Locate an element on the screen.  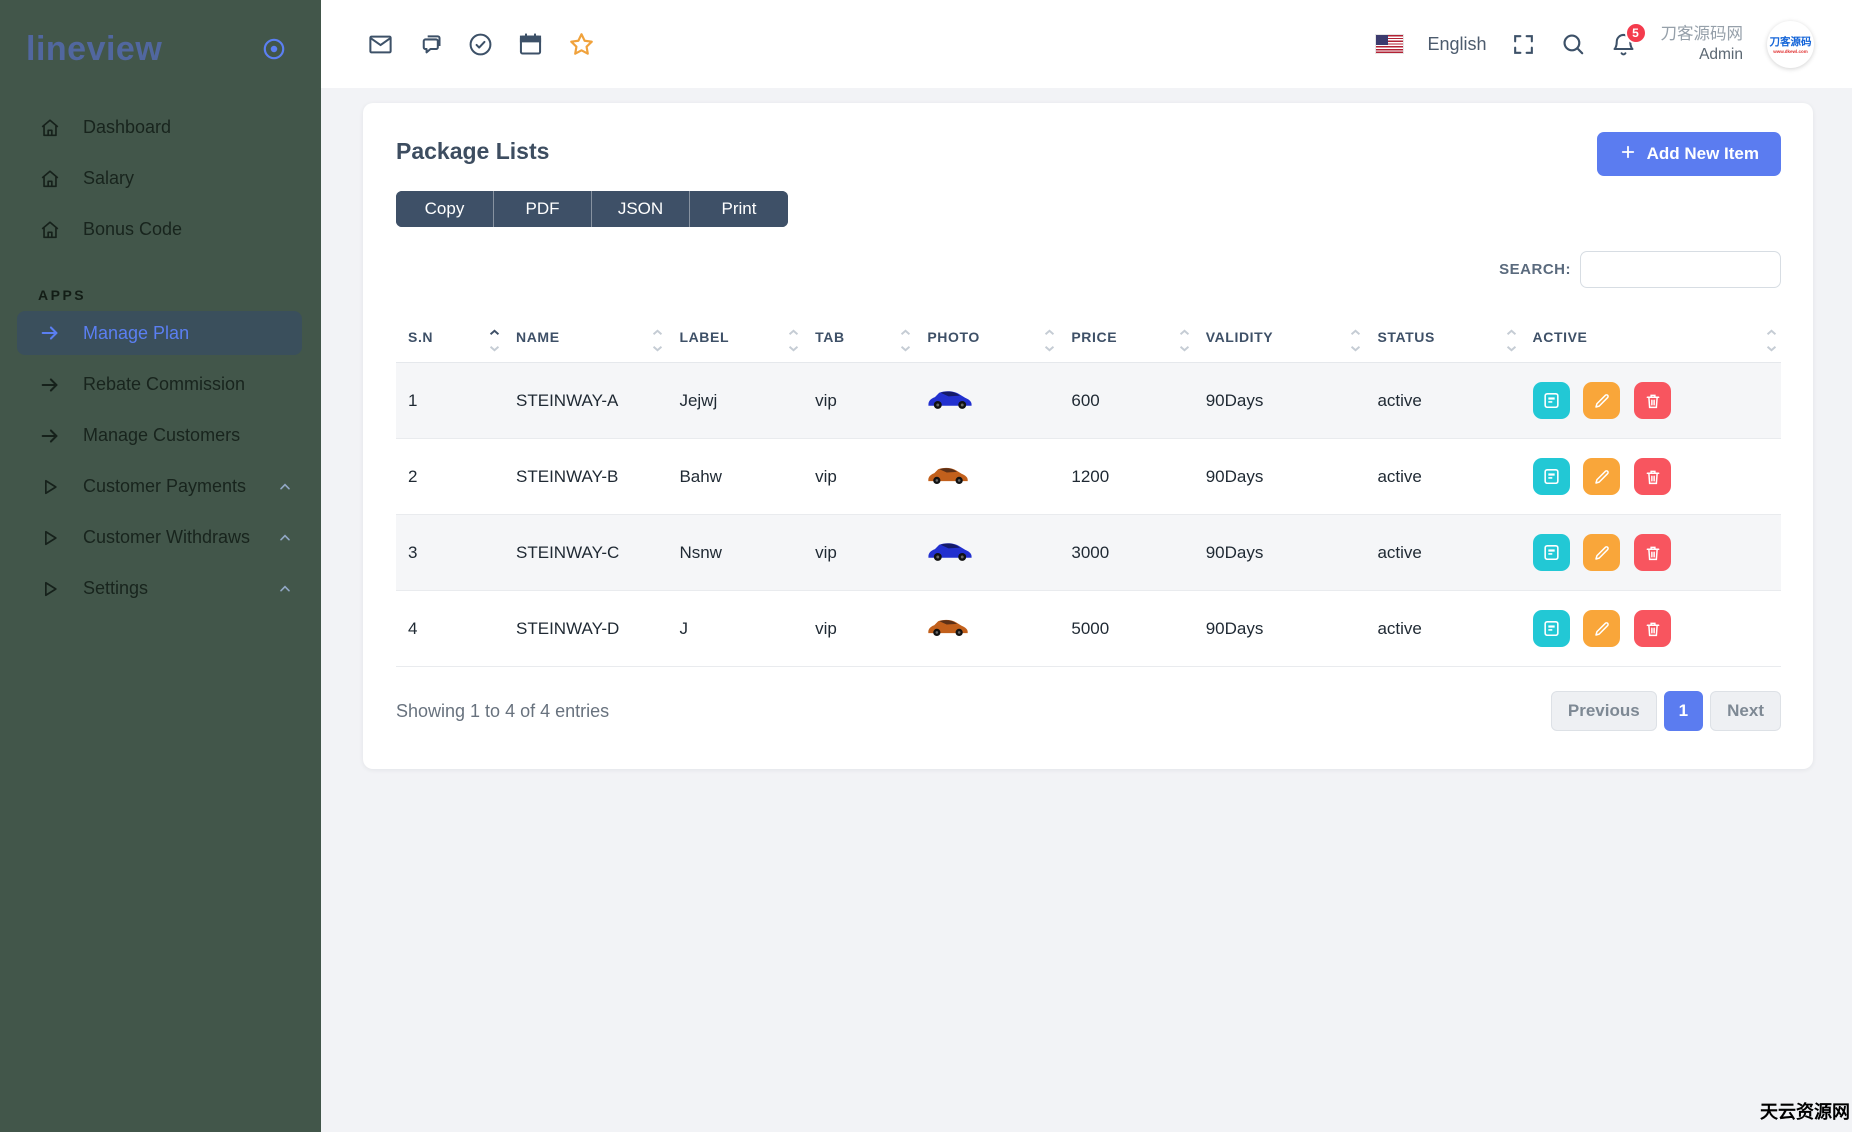
column-header-validity: VALIDITY is located at coordinates (1279, 339).